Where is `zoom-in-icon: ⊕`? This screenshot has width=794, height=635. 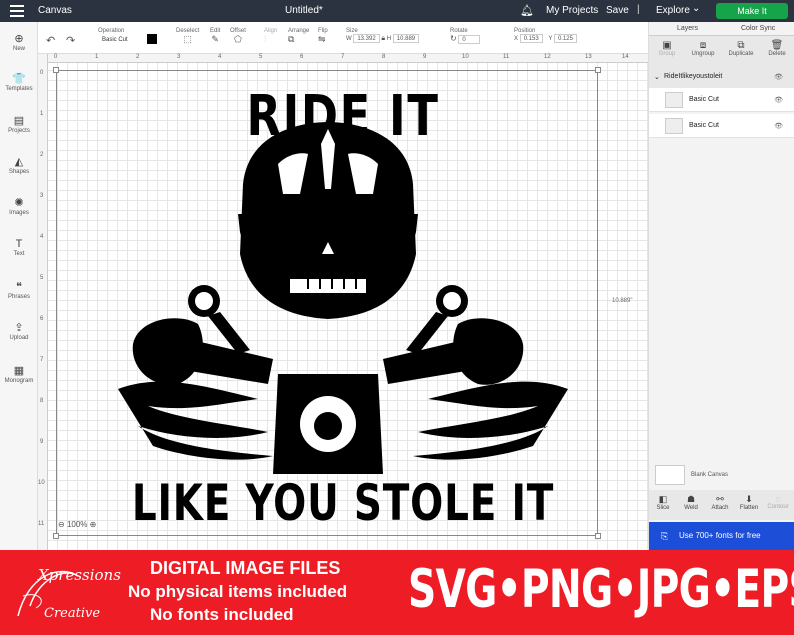 zoom-in-icon: ⊕ is located at coordinates (93, 524).